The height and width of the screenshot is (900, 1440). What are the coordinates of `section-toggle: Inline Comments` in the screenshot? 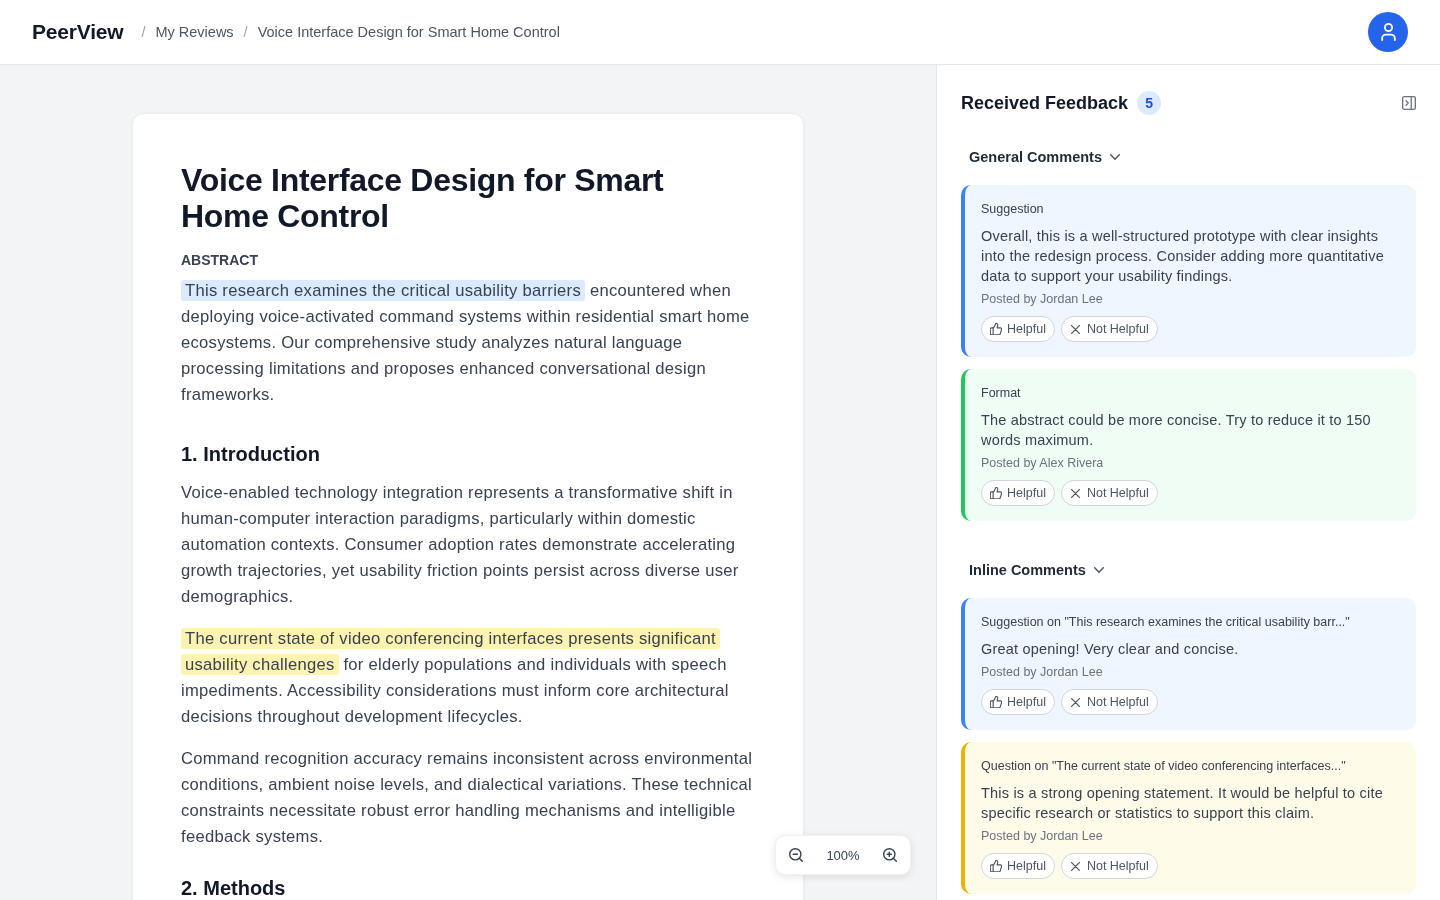 It's located at (1036, 570).